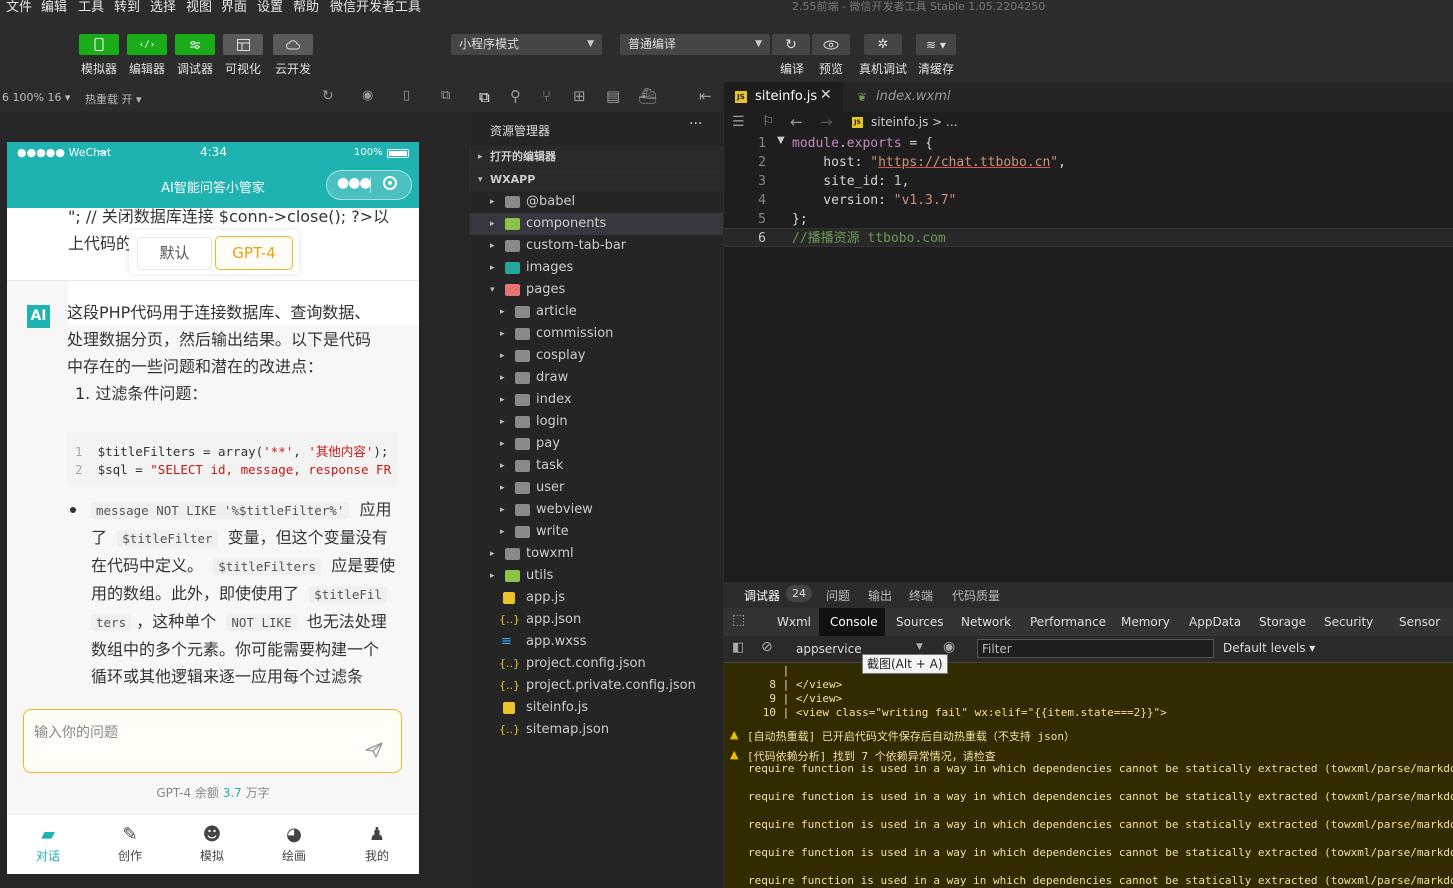 The height and width of the screenshot is (888, 1453). Describe the element at coordinates (949, 647) in the screenshot. I see `eye-icon: ◉` at that location.